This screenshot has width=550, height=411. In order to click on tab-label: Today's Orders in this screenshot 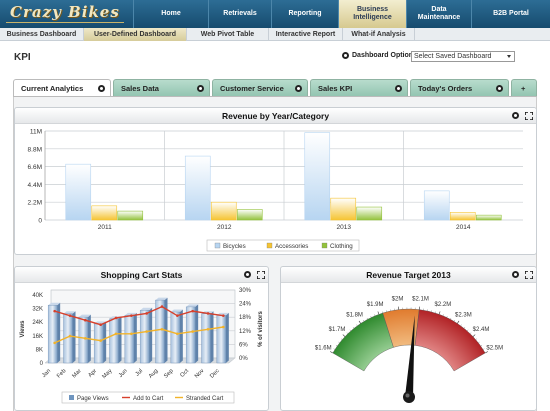, I will do `click(445, 88)`.